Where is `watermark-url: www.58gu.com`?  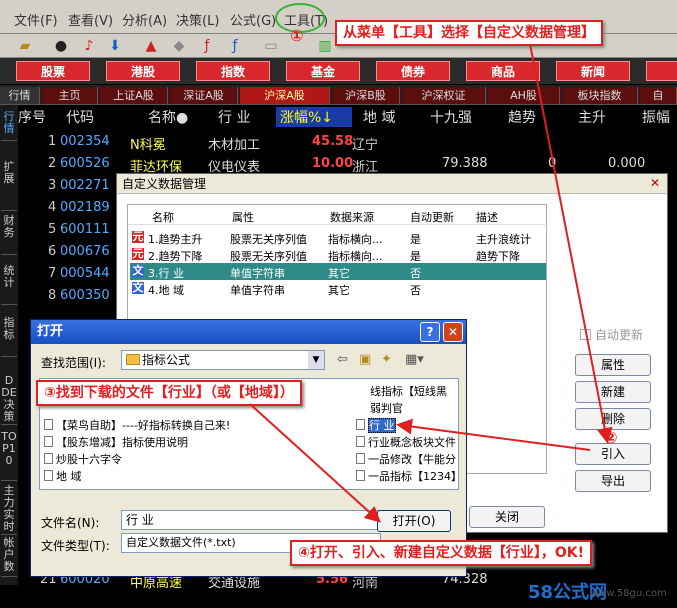 watermark-url: www.58gu.com is located at coordinates (628, 593).